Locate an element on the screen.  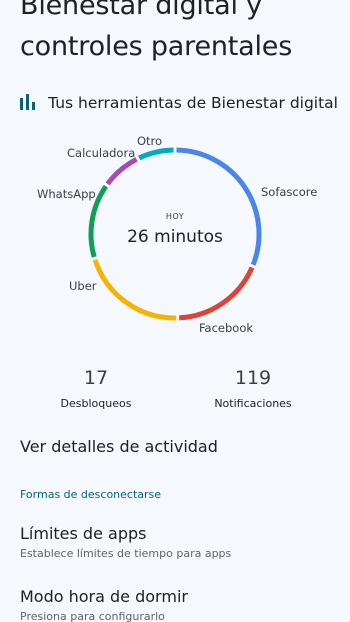
notifications-label: Notificaciones is located at coordinates (253, 403).